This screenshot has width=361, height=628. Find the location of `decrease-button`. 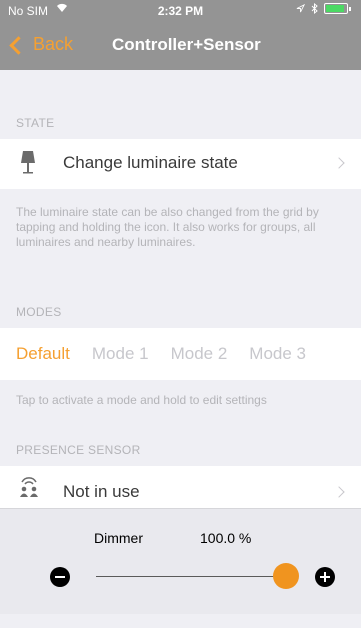

decrease-button is located at coordinates (60, 577).